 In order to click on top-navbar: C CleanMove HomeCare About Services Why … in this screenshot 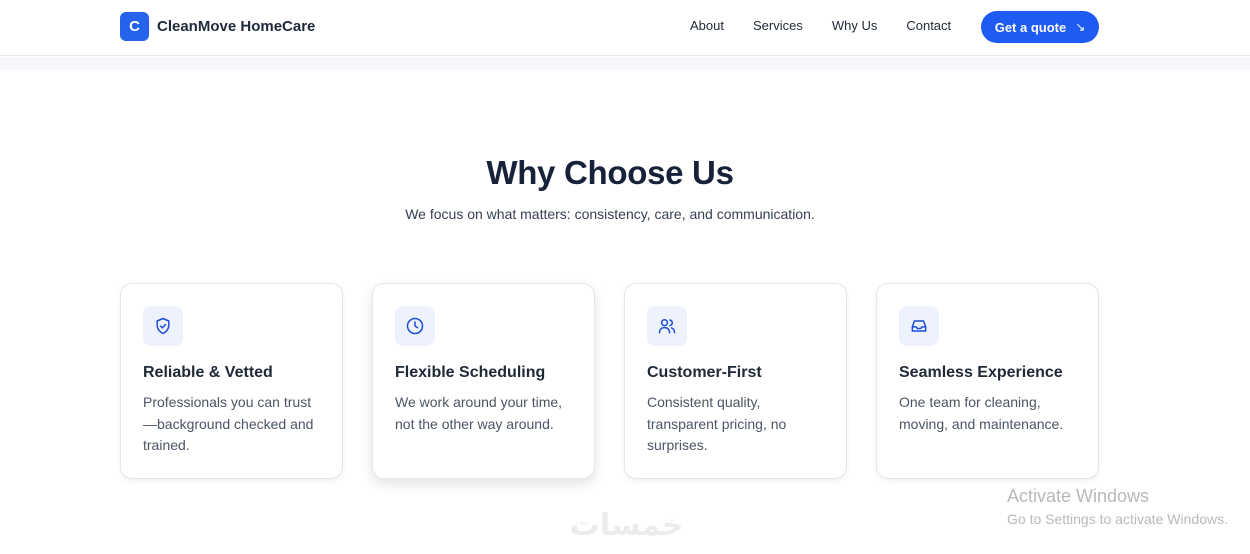, I will do `click(625, 28)`.